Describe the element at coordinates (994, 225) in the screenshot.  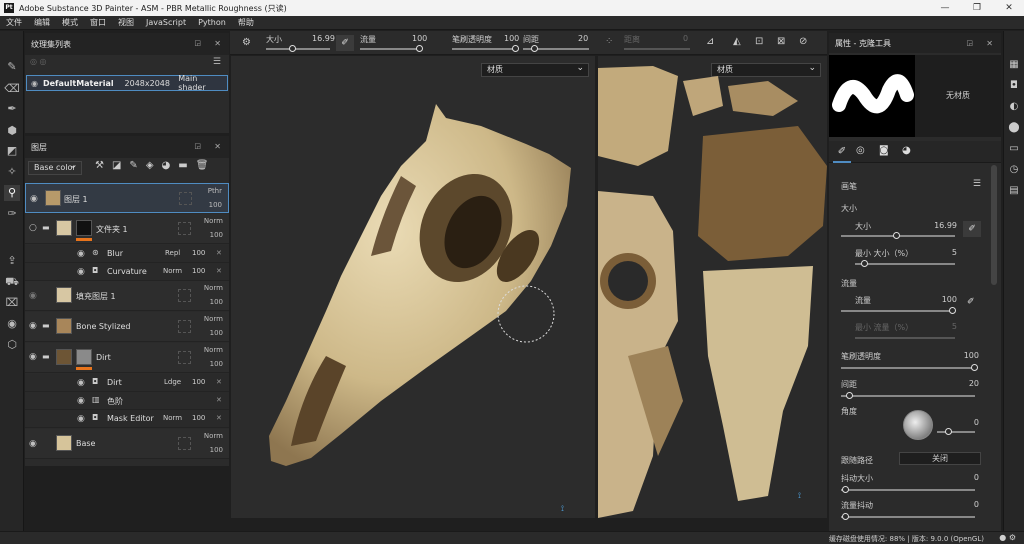
I see `properties-scrollbar` at that location.